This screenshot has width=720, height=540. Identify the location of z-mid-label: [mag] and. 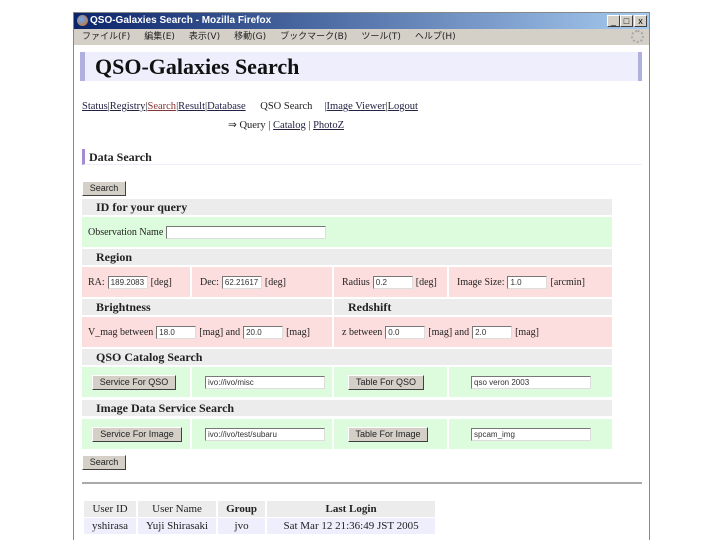
(449, 332).